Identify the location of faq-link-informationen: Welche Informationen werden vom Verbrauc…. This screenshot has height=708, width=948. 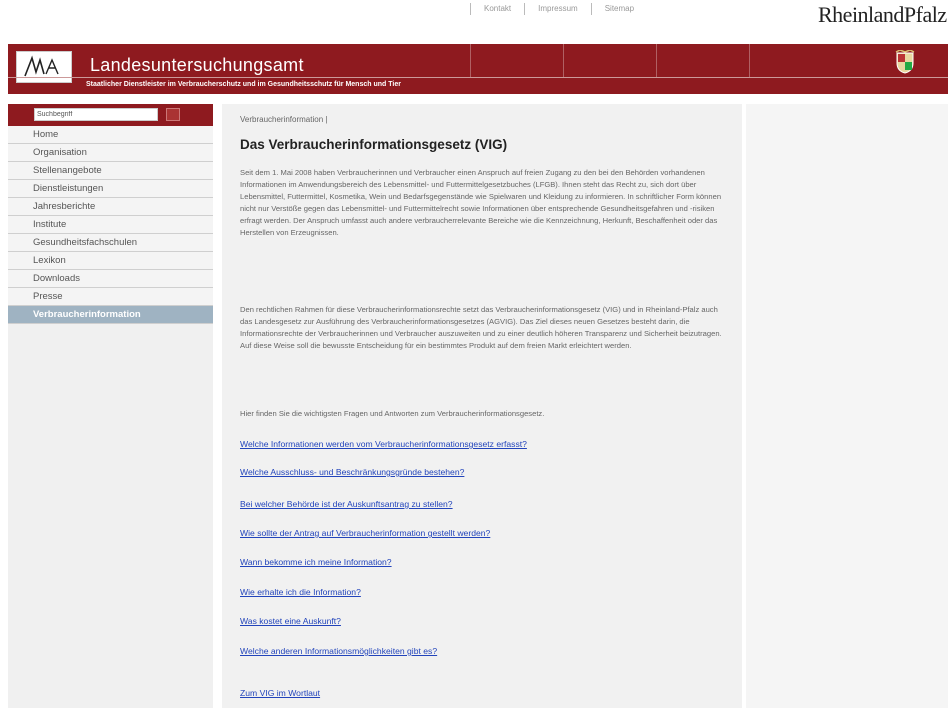
(383, 444).